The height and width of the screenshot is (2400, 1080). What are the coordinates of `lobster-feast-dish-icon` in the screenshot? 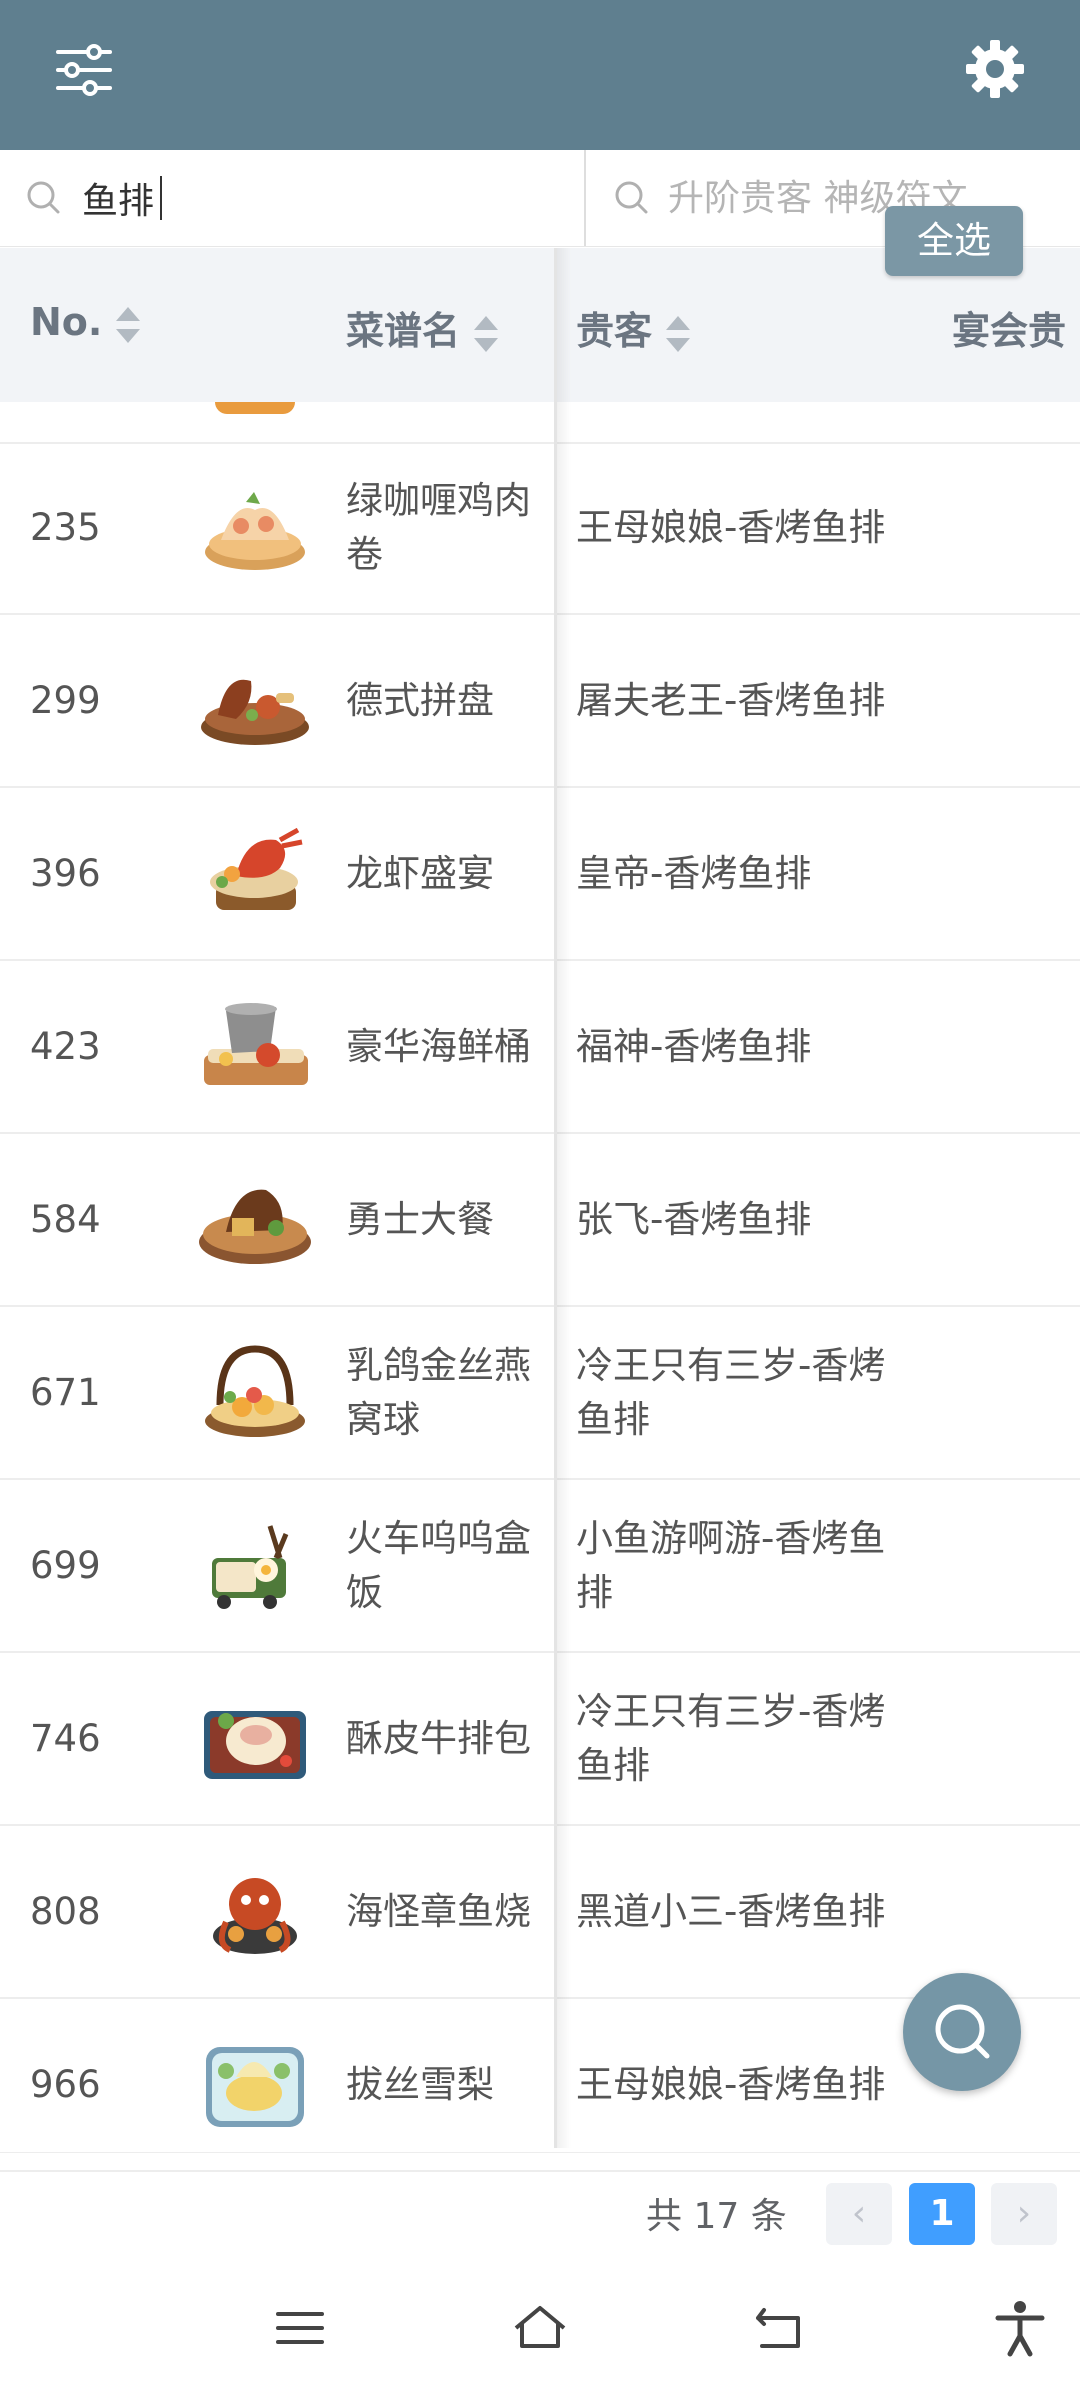 It's located at (256, 868).